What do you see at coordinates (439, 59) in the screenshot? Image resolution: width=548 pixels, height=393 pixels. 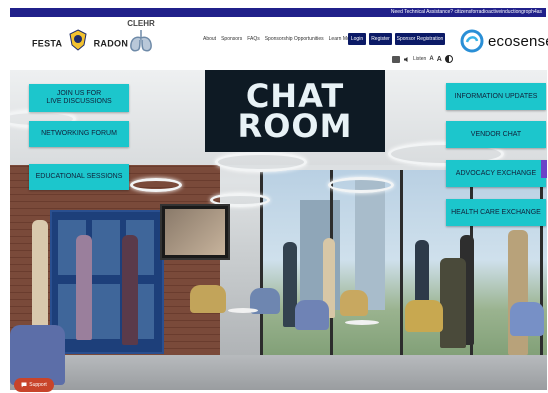 I see `font-size-icon: A` at bounding box center [439, 59].